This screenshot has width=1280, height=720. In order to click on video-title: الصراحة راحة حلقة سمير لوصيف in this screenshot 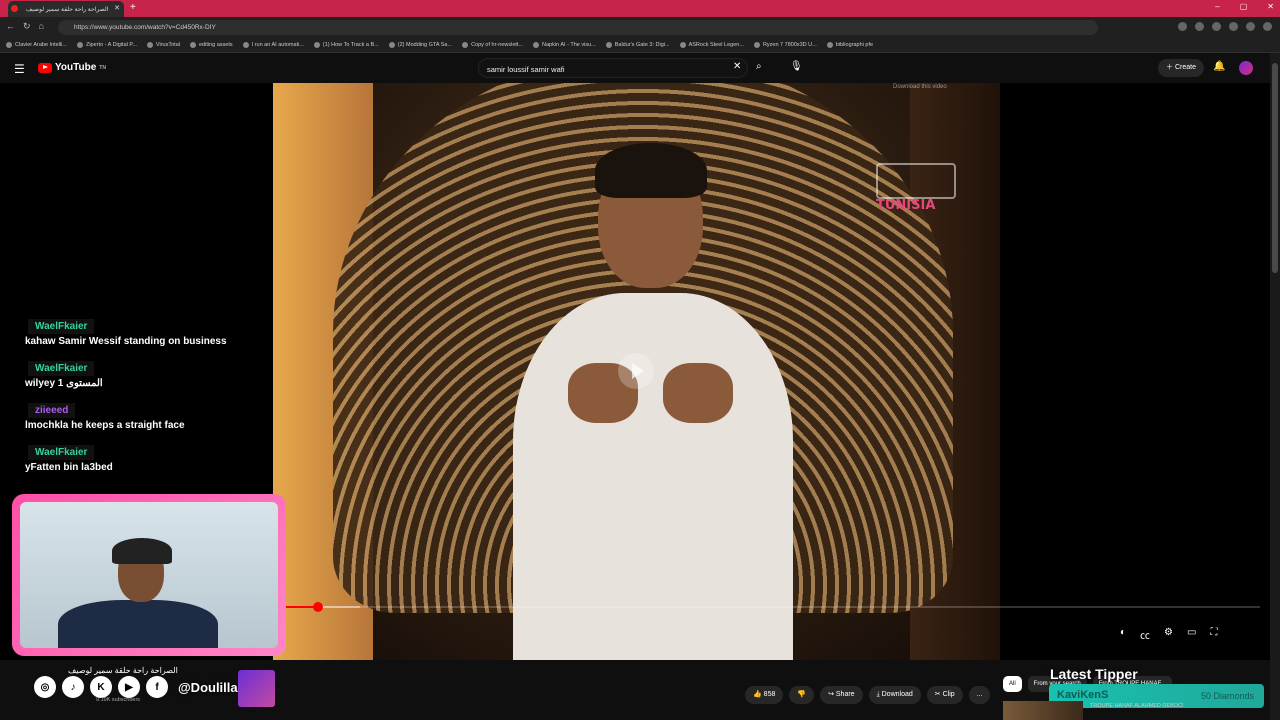, I will do `click(123, 670)`.